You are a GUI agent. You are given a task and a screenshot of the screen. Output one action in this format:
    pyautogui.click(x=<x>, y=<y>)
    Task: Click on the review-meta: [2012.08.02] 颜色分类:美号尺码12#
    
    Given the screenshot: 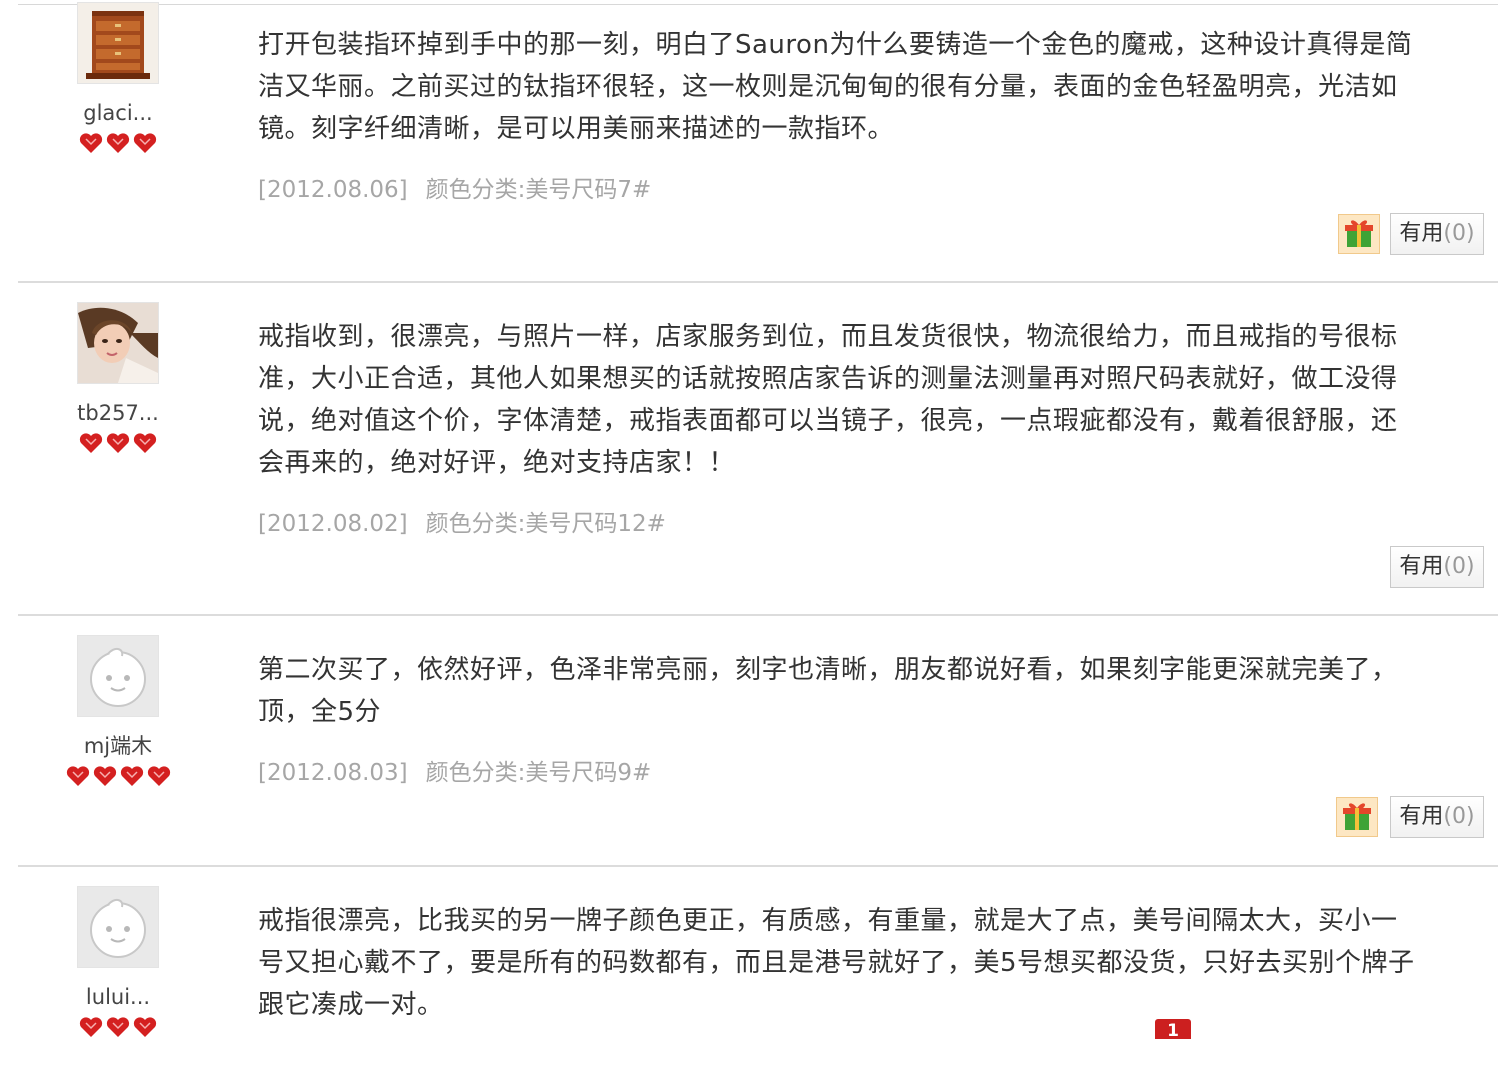 What is the action you would take?
    pyautogui.click(x=838, y=521)
    